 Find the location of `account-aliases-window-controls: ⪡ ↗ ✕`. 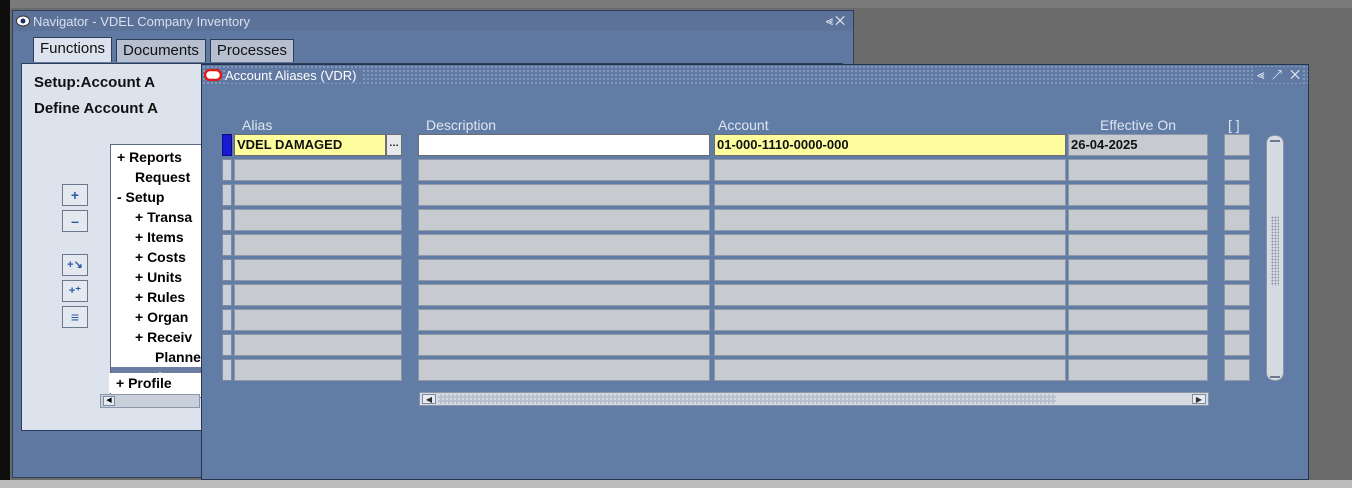

account-aliases-window-controls: ⪡ ↗ ✕ is located at coordinates (1277, 75).